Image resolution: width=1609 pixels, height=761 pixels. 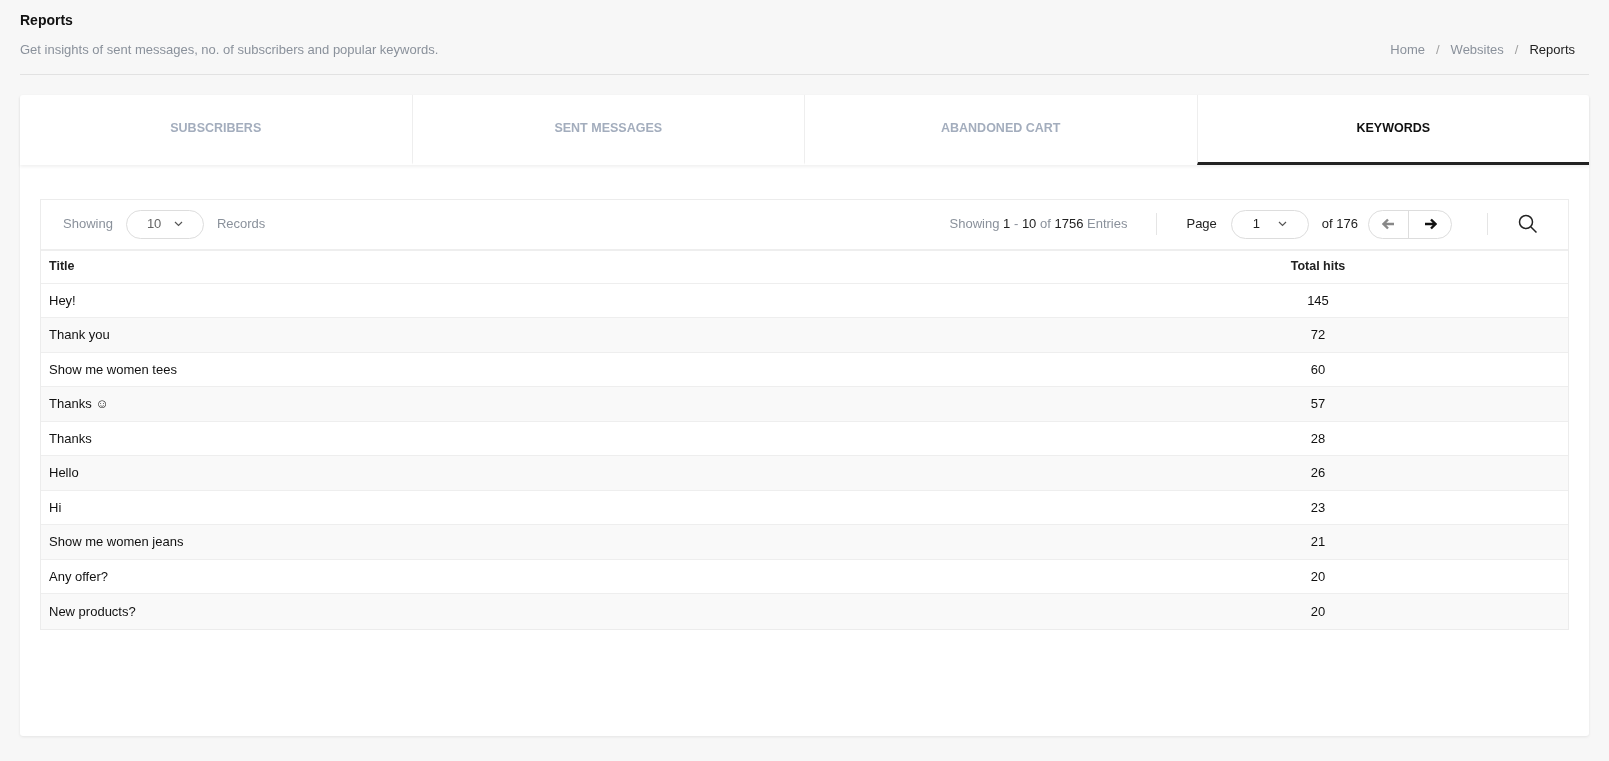 What do you see at coordinates (1318, 438) in the screenshot?
I see `table-cell-text: 28` at bounding box center [1318, 438].